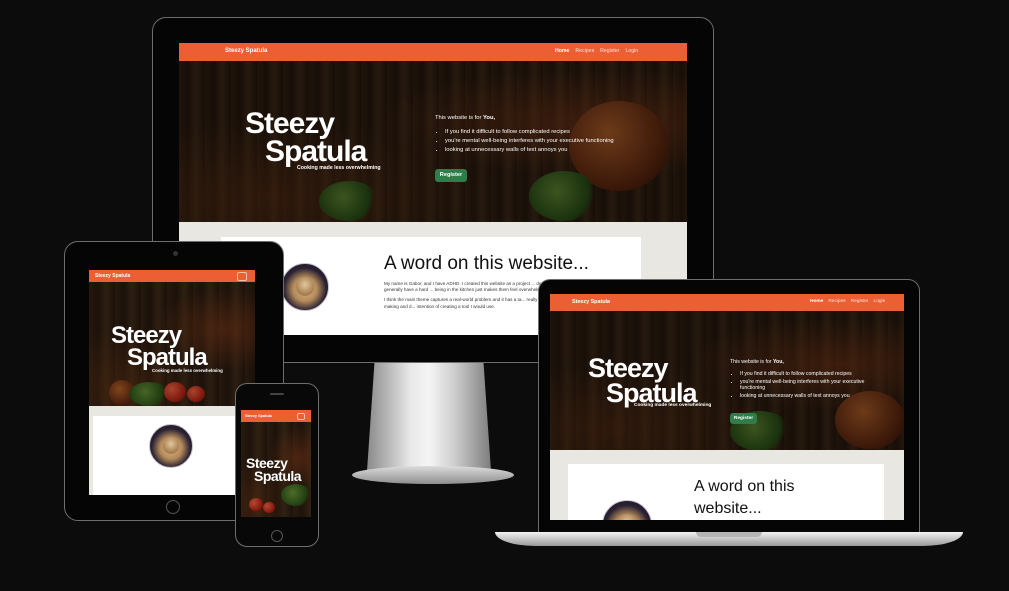 The height and width of the screenshot is (591, 1009). I want to click on about-title-line-1: A word on this, so click(744, 486).